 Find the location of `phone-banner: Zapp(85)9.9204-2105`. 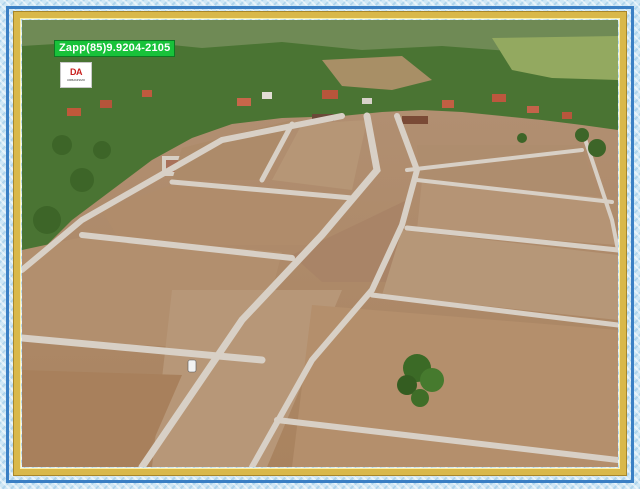

phone-banner: Zapp(85)9.9204-2105 is located at coordinates (115, 48).